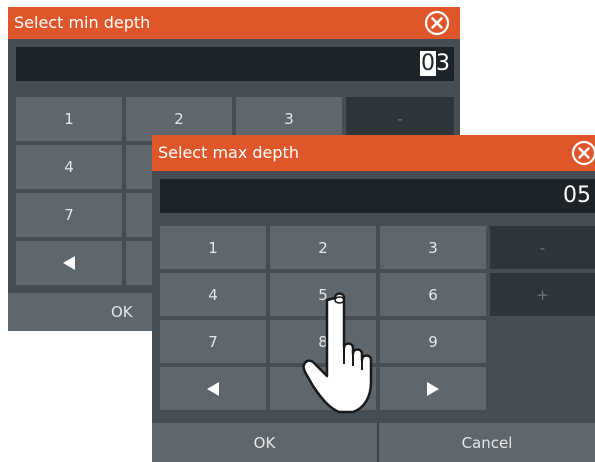 The height and width of the screenshot is (462, 595). I want to click on dialog-title: Select min depth, so click(82, 22).